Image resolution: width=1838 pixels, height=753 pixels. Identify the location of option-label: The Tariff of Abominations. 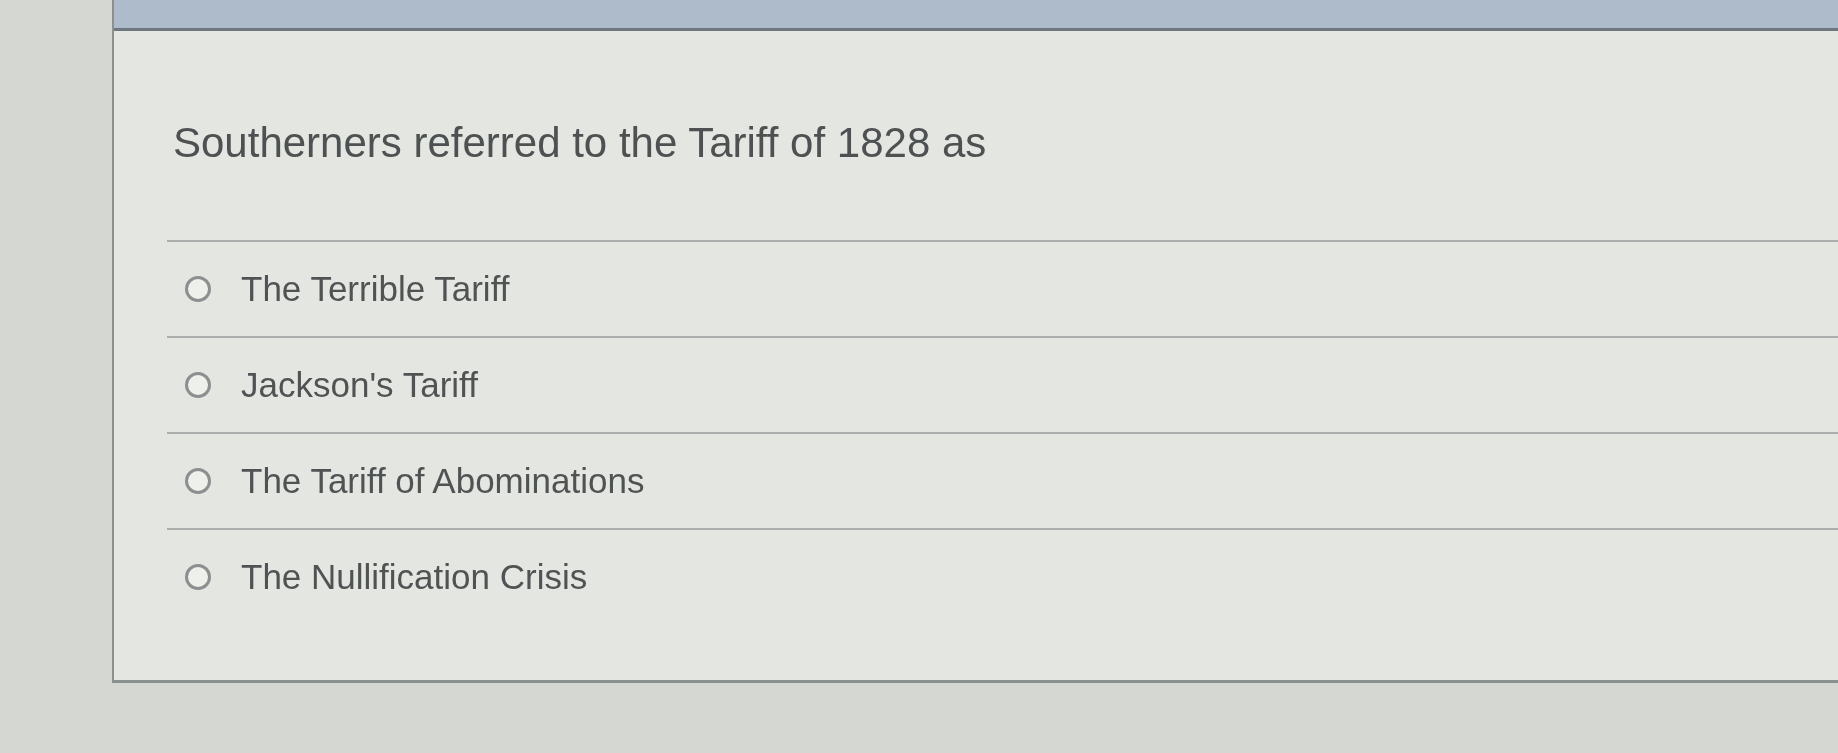
(443, 481).